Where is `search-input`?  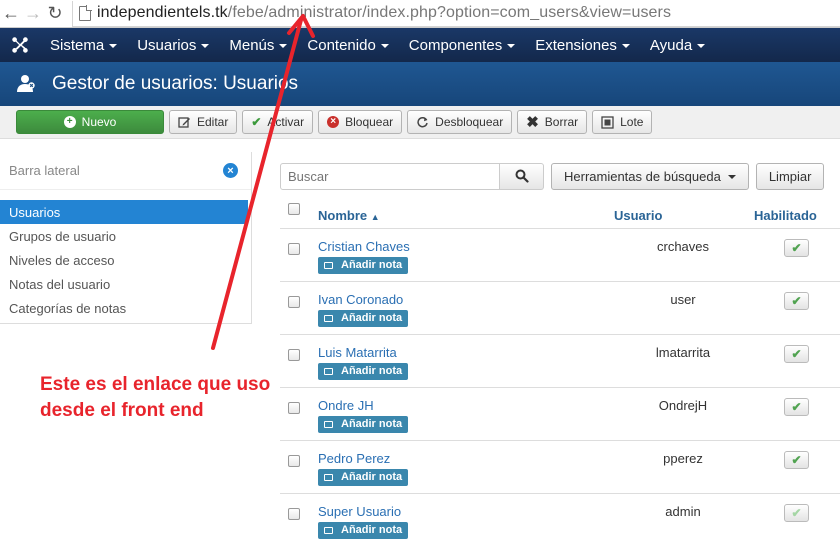
search-input is located at coordinates (390, 176).